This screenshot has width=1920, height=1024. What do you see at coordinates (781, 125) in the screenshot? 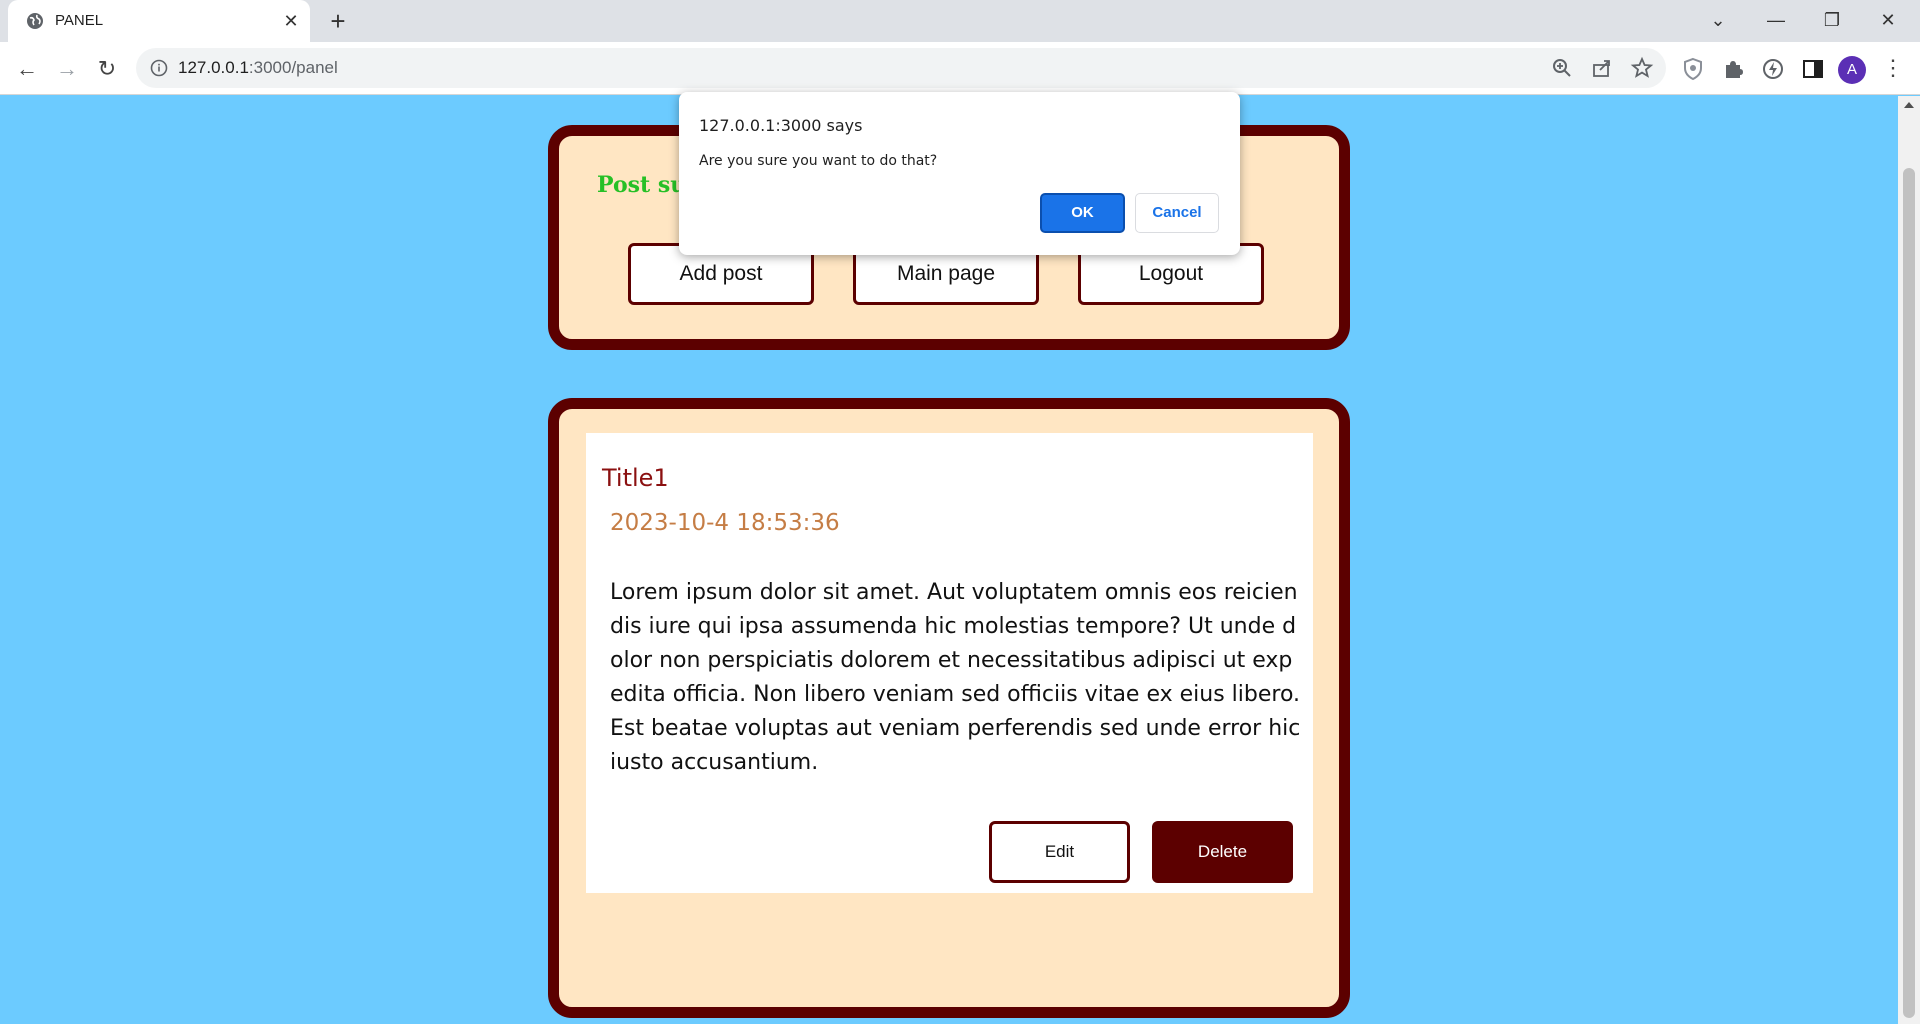
I see `dialog-title: 127.0.0.1:3000 says` at bounding box center [781, 125].